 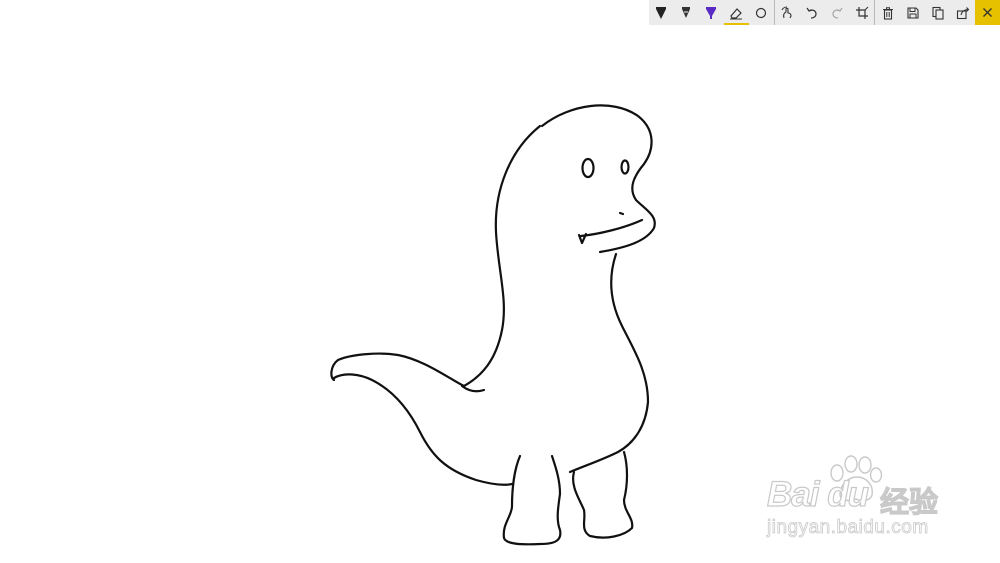 What do you see at coordinates (603, 494) in the screenshot?
I see `front-leg` at bounding box center [603, 494].